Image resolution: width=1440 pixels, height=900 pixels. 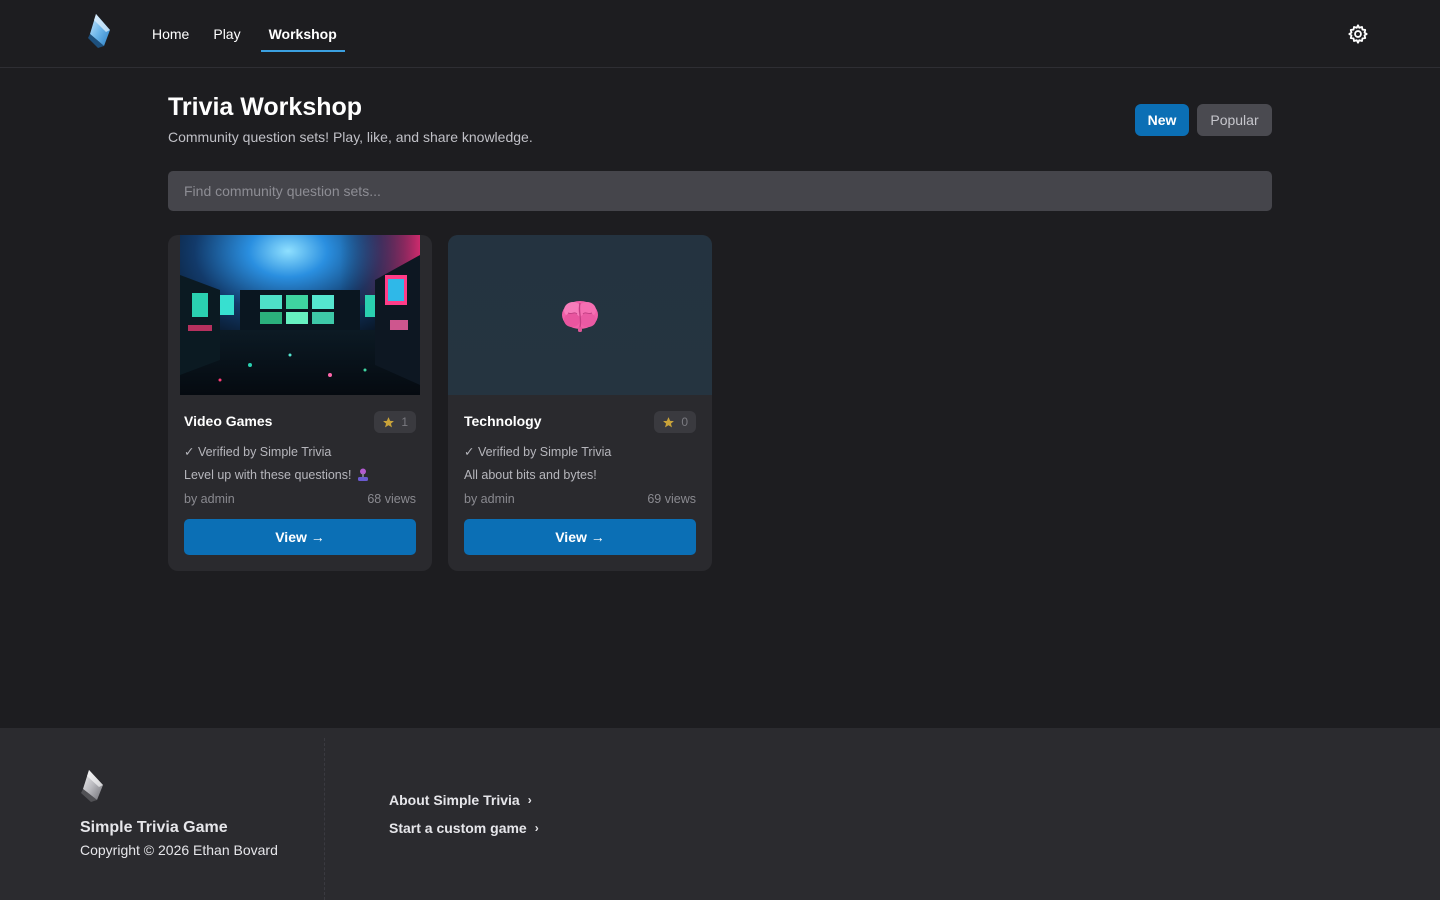 I want to click on card-title: Technology, so click(x=503, y=421).